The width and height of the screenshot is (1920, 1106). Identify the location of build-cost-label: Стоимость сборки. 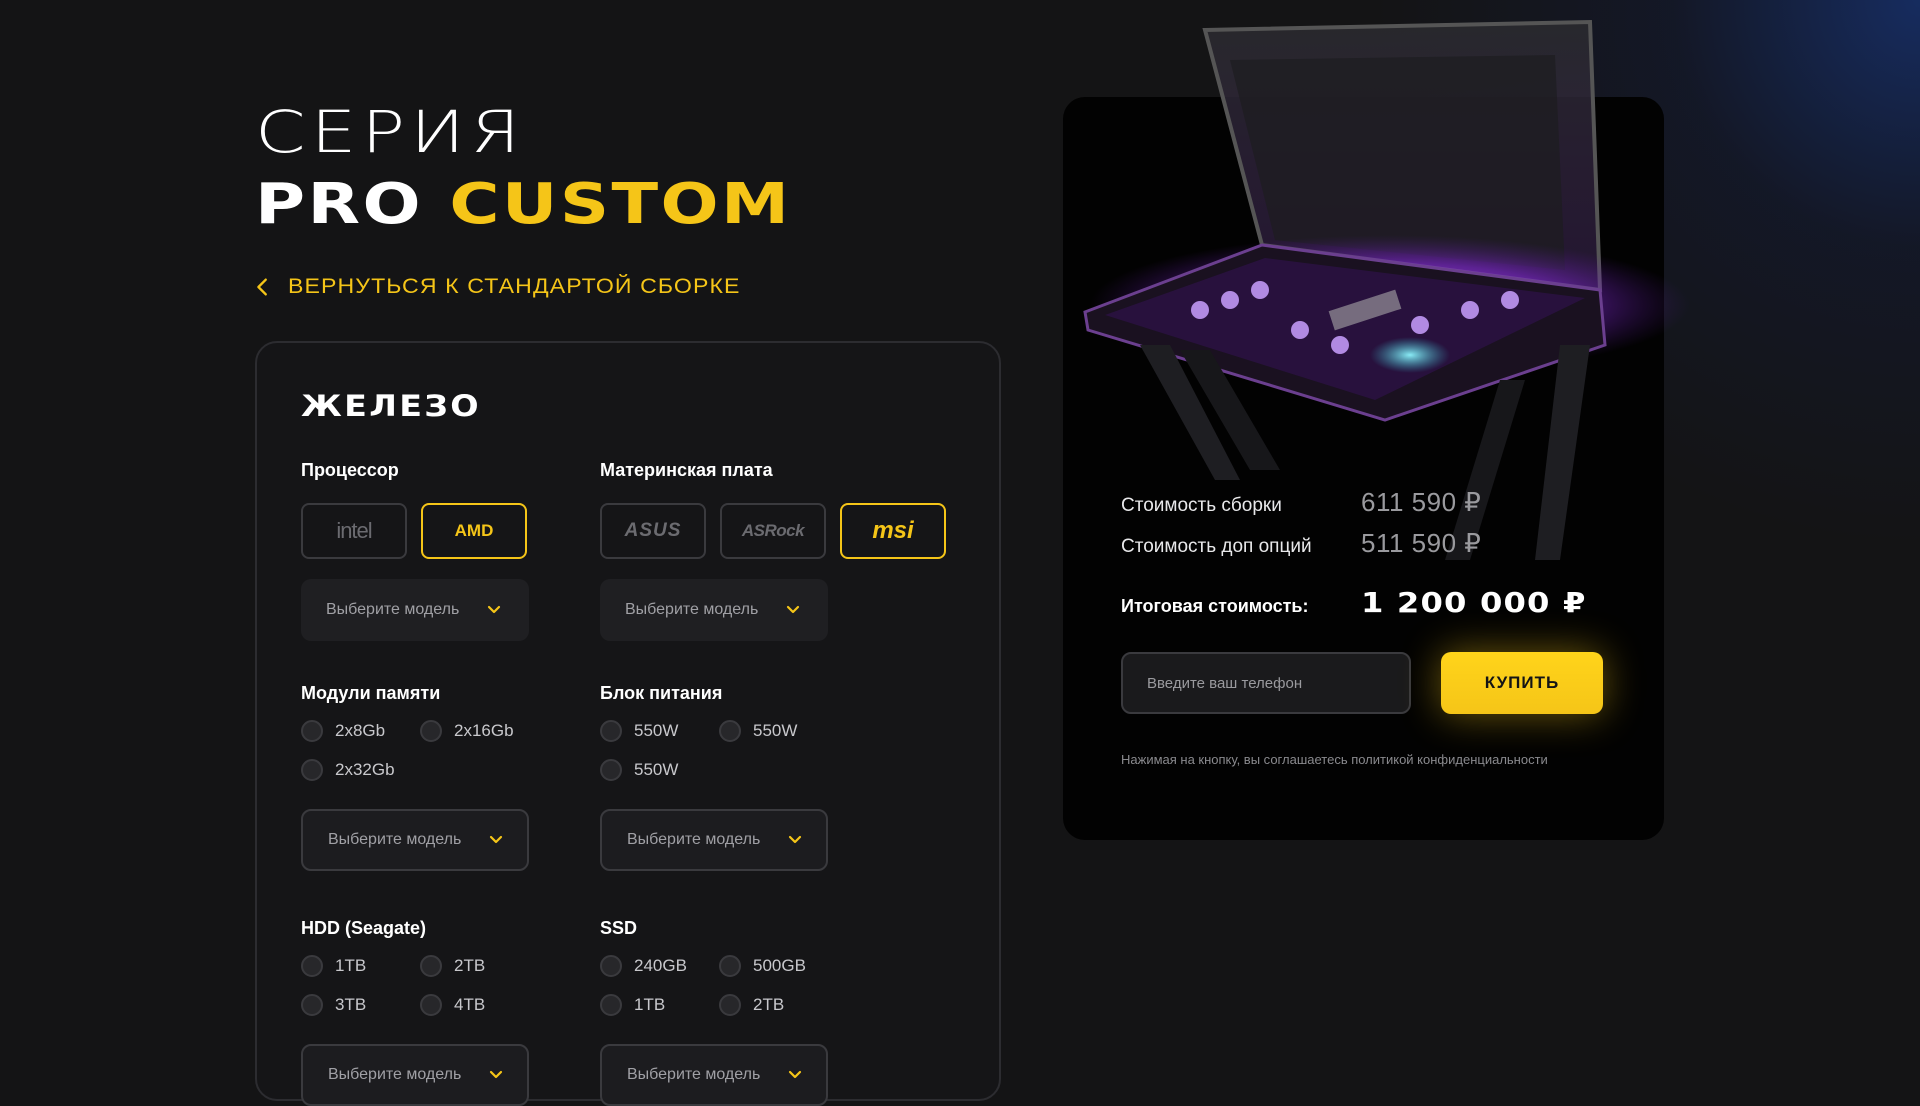
(1201, 505).